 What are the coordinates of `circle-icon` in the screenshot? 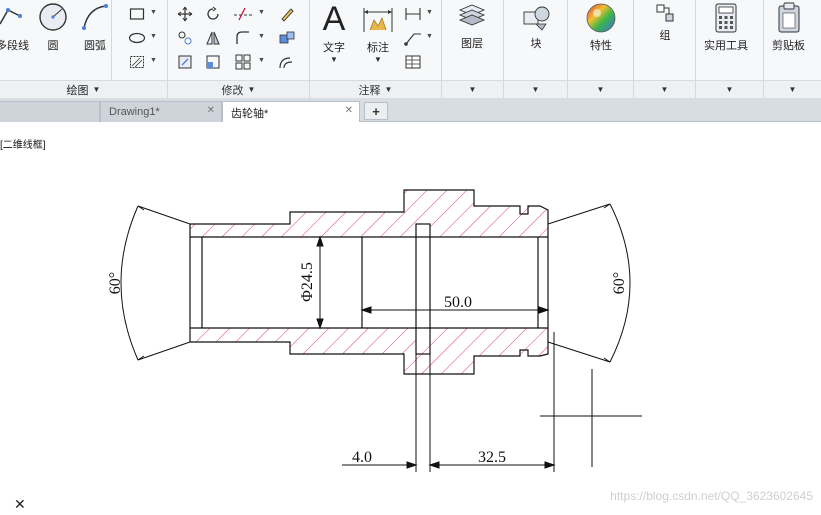 It's located at (53, 17).